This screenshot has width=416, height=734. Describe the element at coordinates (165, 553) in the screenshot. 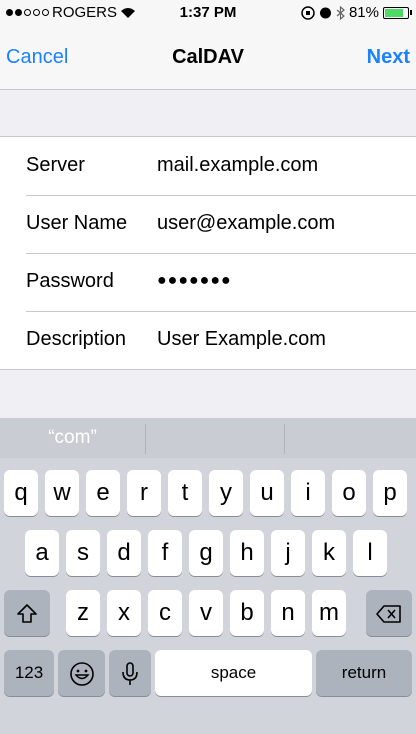

I see `key-f: f` at that location.